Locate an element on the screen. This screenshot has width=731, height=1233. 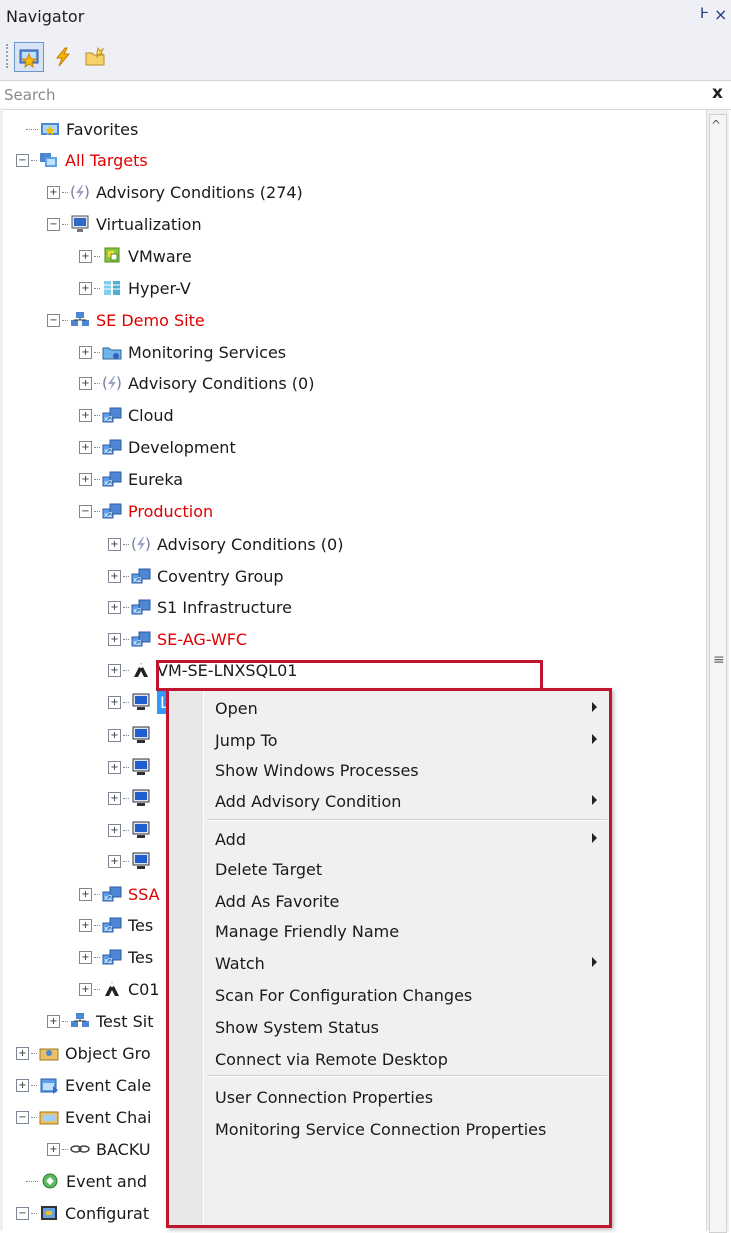
configuration-icon is located at coordinates (49, 1213).